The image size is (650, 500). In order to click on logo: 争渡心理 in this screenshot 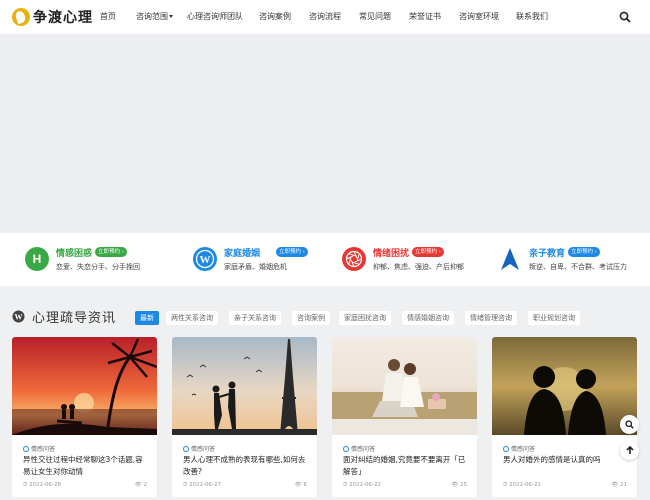, I will do `click(52, 17)`.